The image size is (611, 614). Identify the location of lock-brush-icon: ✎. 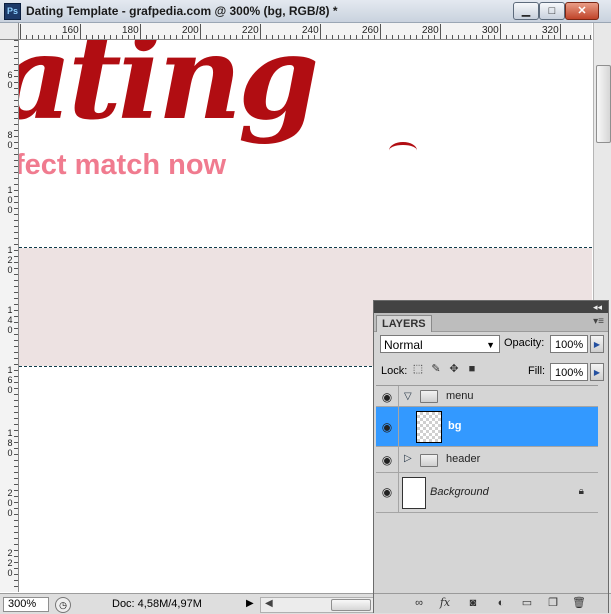
(436, 369).